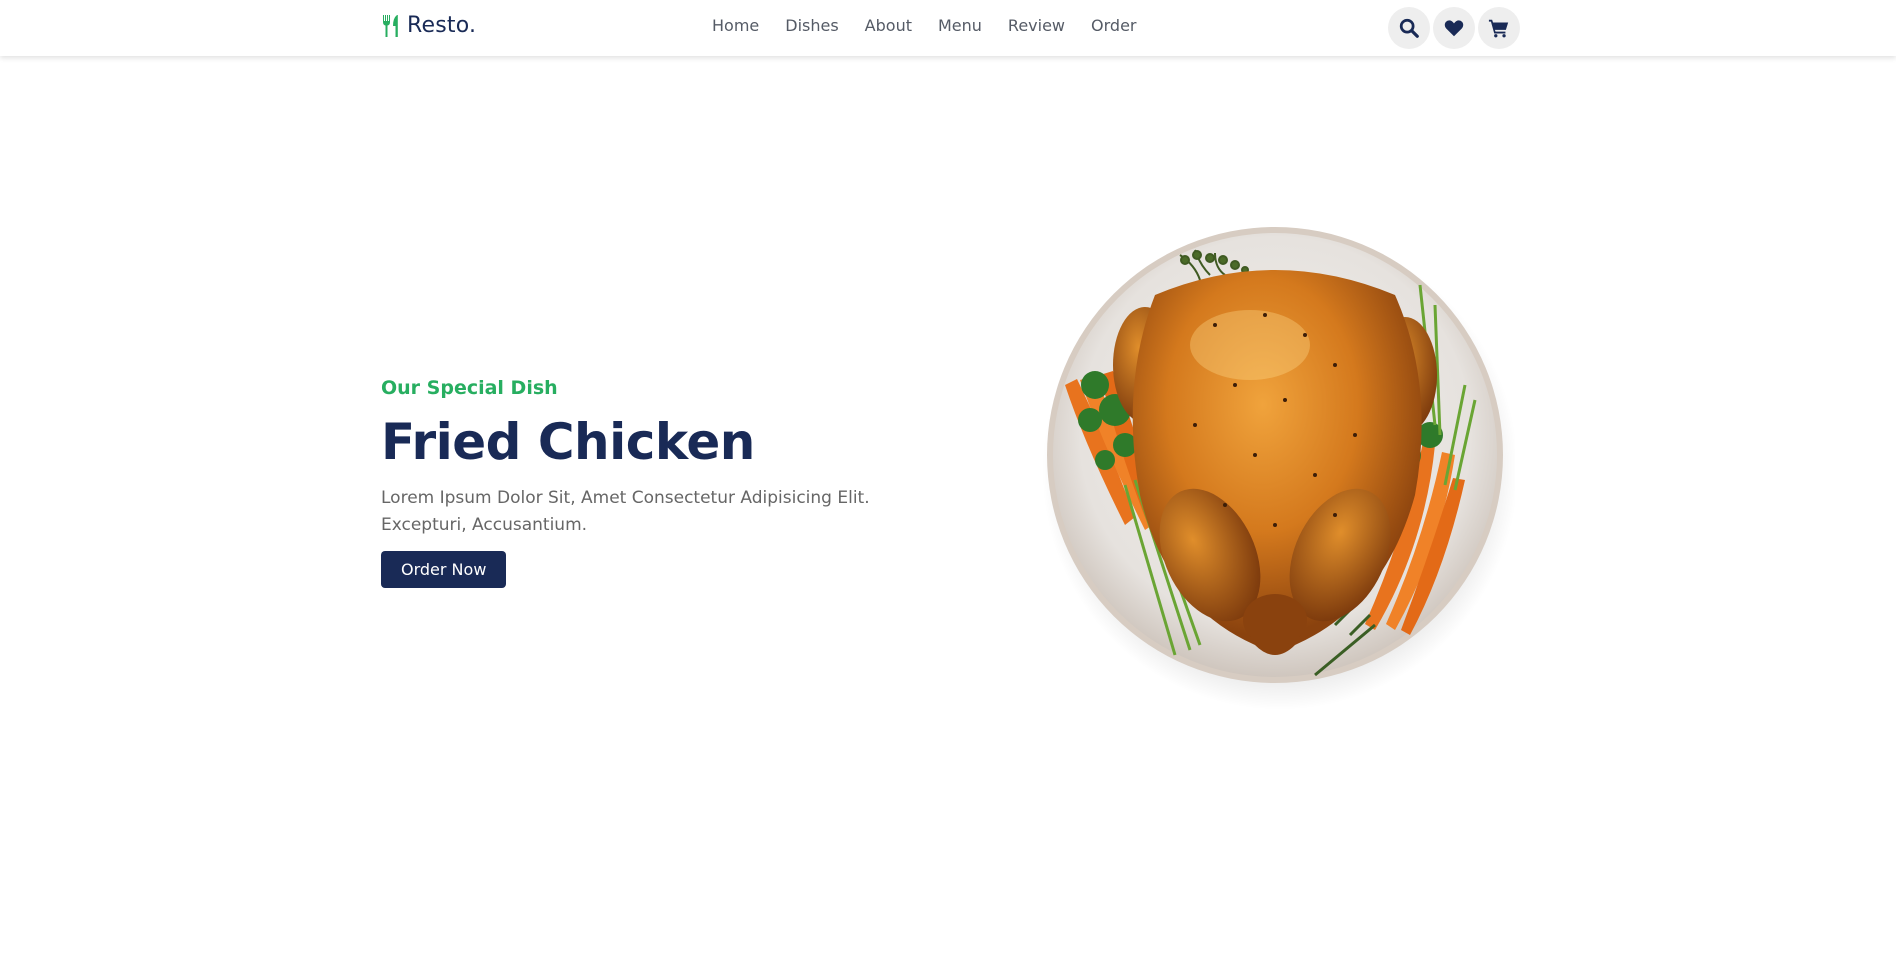 The height and width of the screenshot is (958, 1896). I want to click on order-now-button: Order Now, so click(444, 569).